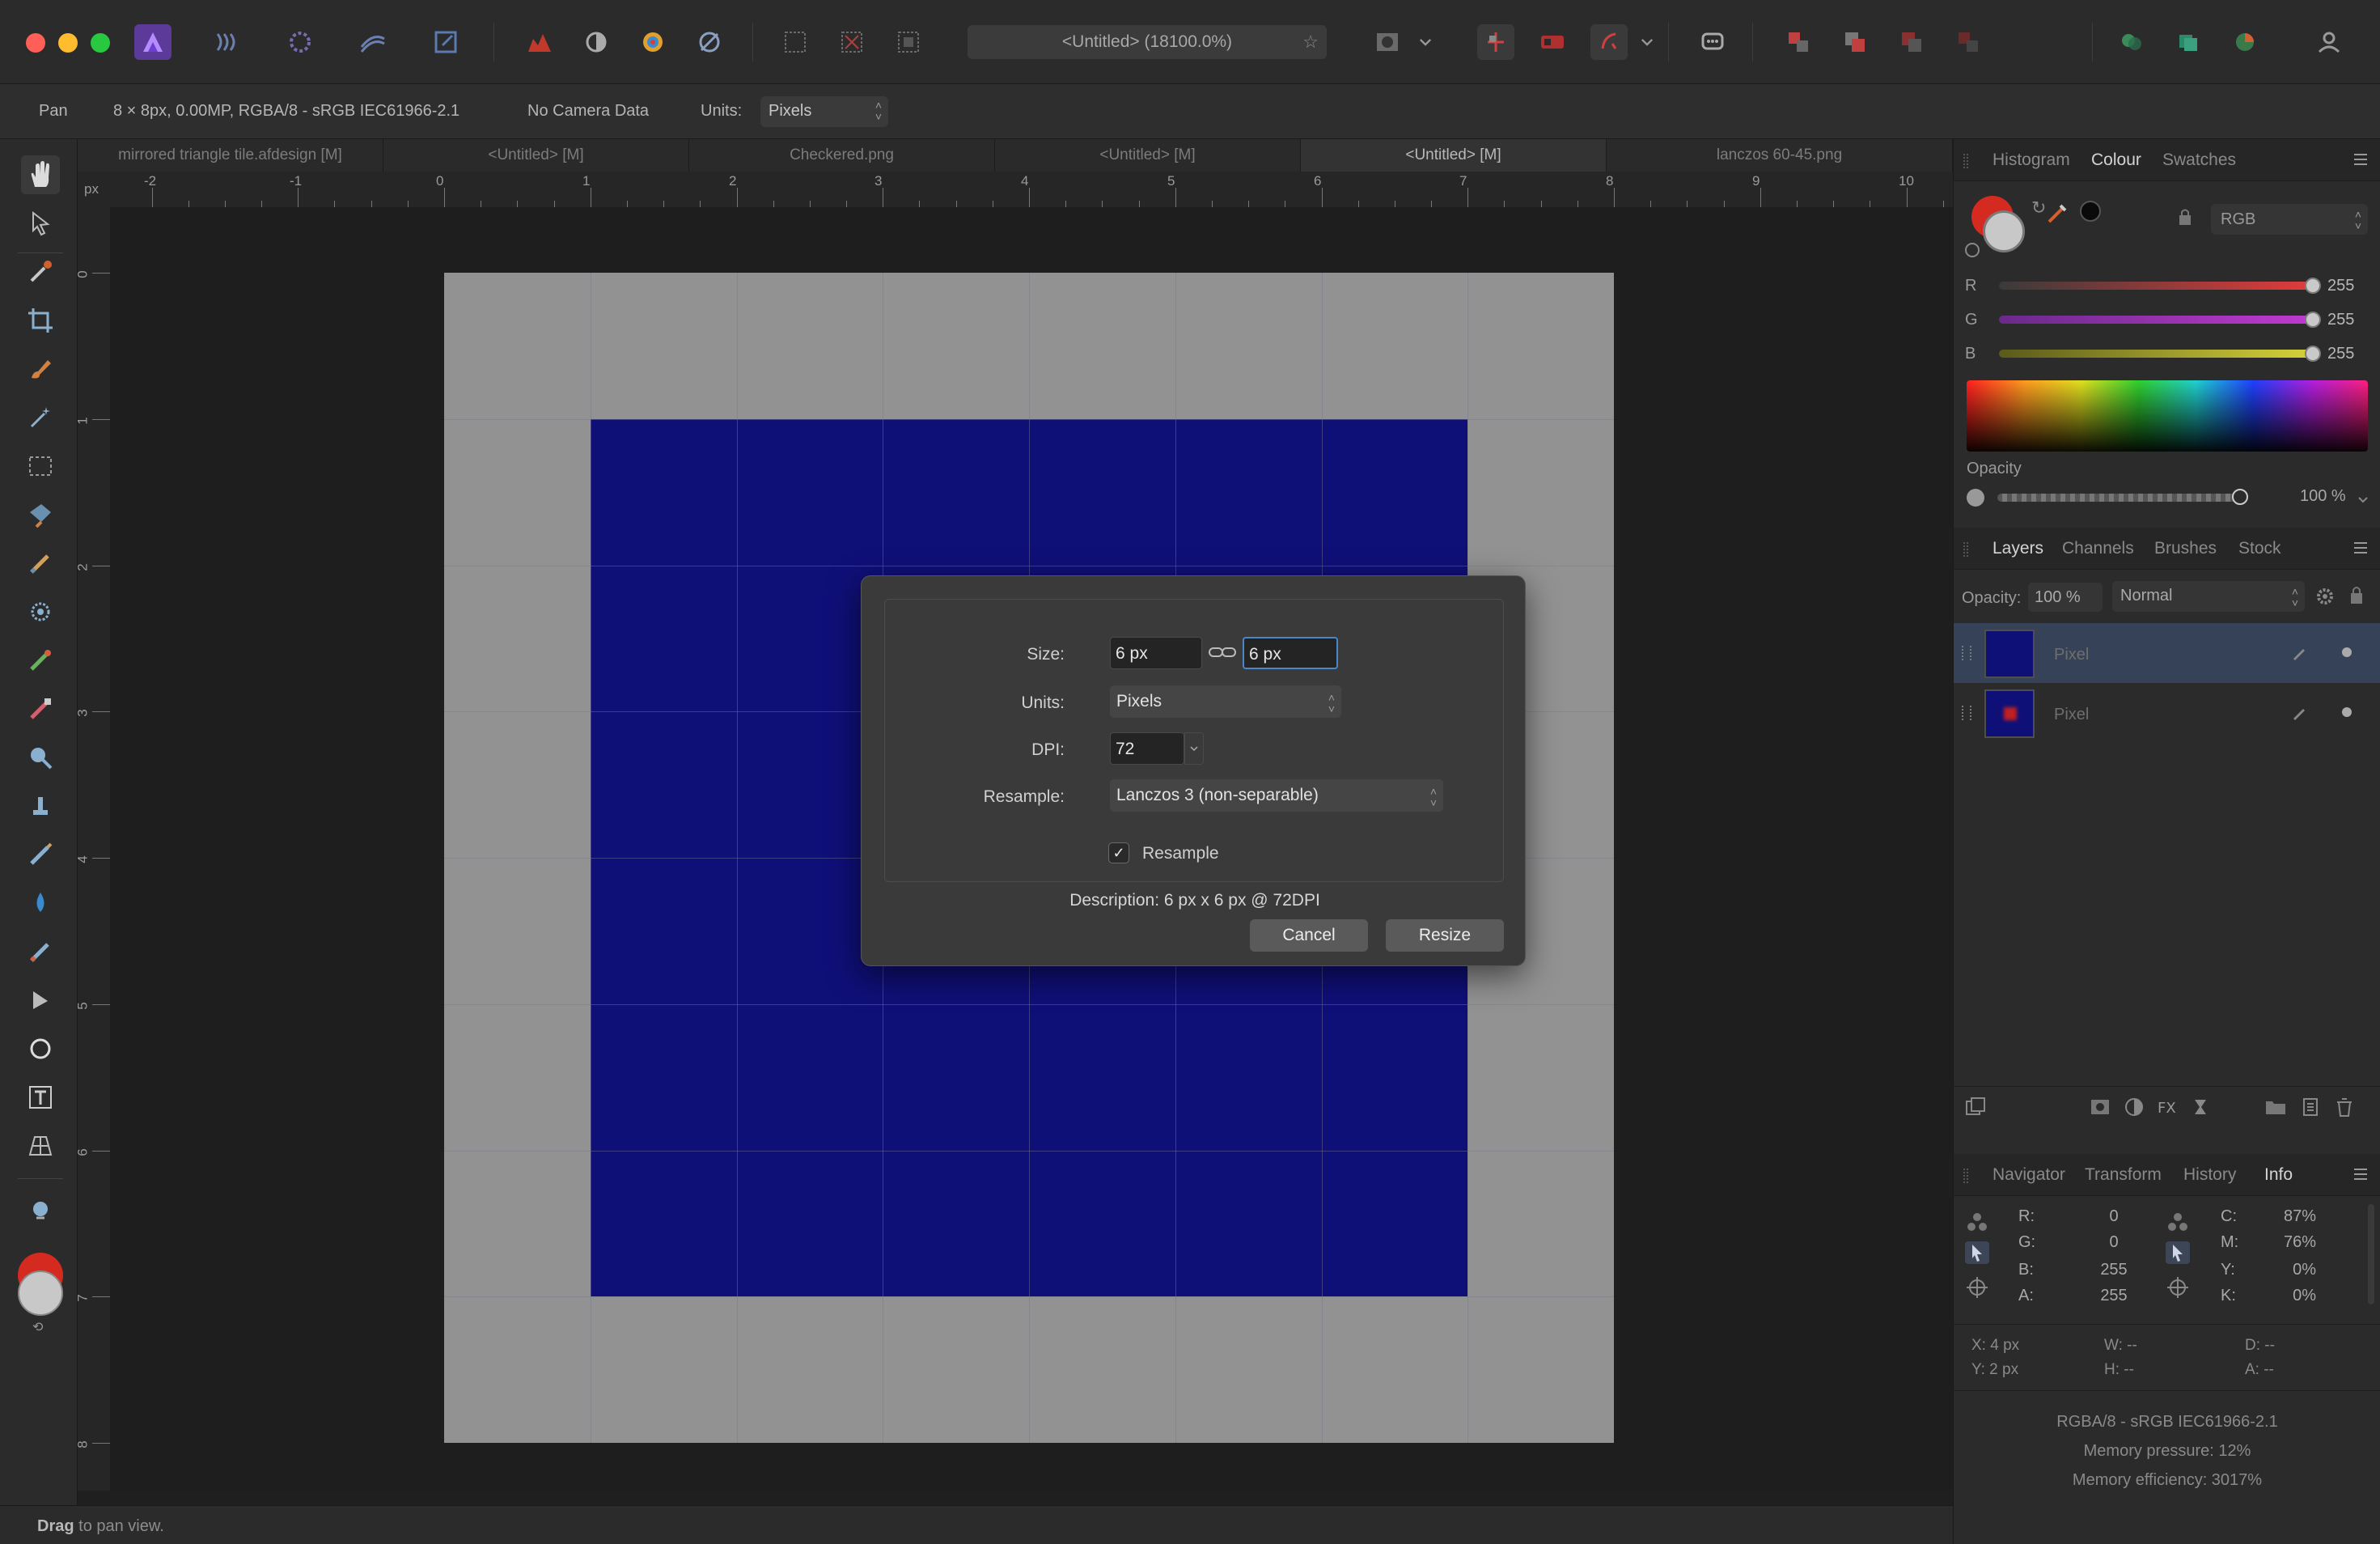 This screenshot has height=1544, width=2380. What do you see at coordinates (40, 174) in the screenshot?
I see `hand-tool-icon` at bounding box center [40, 174].